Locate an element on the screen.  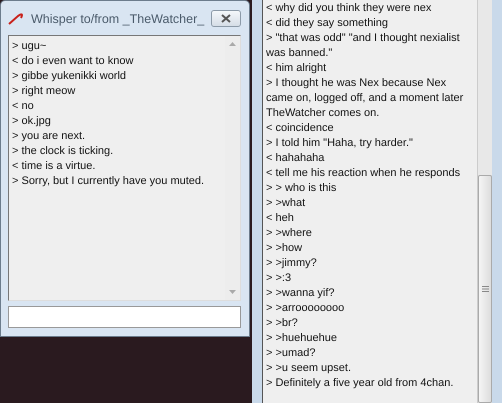
chat-message: > ugu~ is located at coordinates (30, 46).